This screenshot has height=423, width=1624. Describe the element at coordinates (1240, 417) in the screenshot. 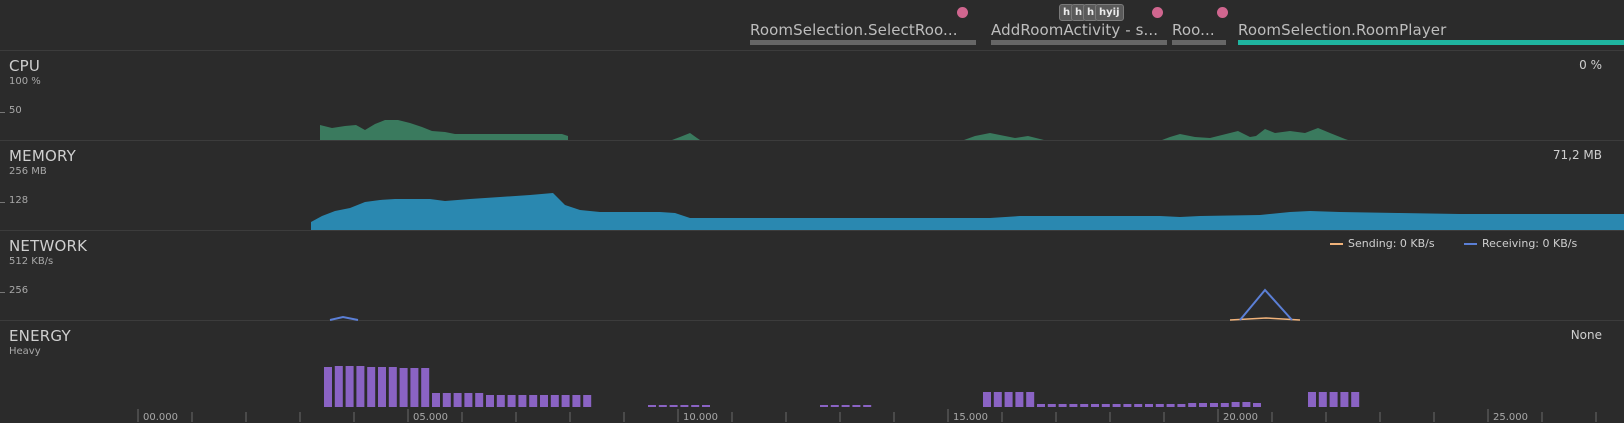

I see `time-axis-label: 20.000` at that location.